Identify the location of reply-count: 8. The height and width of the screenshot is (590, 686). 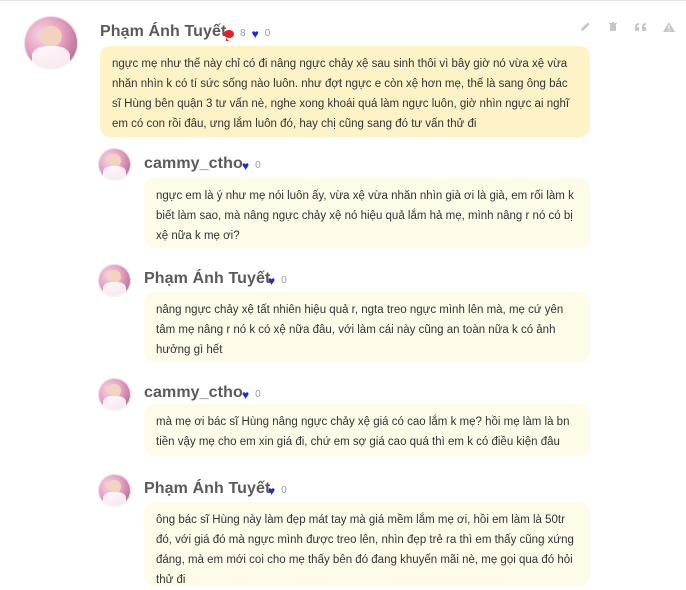
(243, 33).